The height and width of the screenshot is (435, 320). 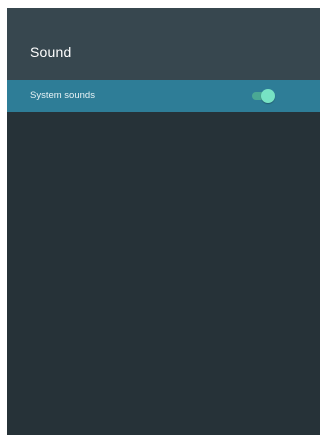 I want to click on system-sounds-toggle, so click(x=263, y=96).